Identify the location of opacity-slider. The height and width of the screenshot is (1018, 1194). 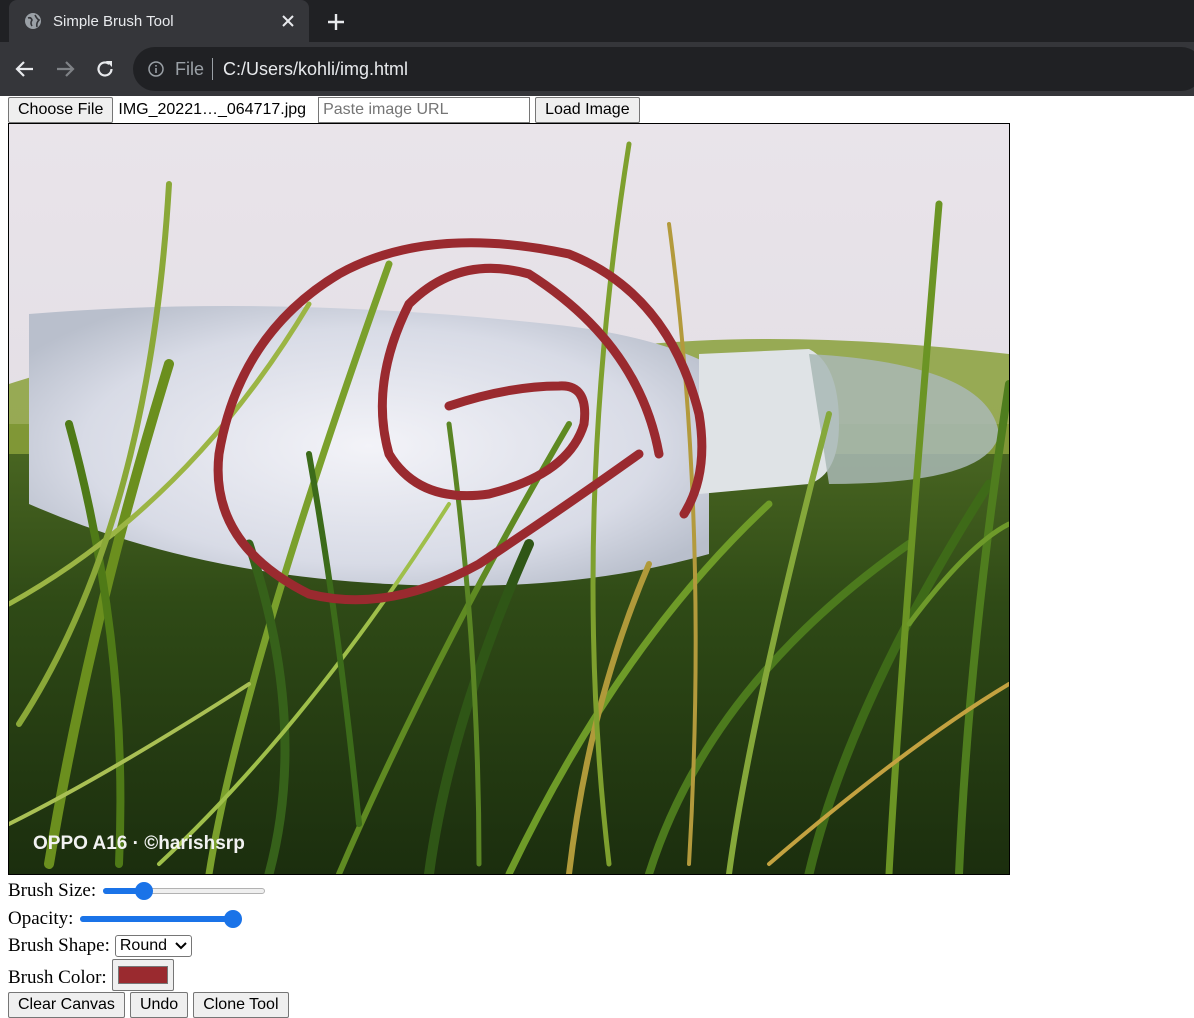
(161, 919).